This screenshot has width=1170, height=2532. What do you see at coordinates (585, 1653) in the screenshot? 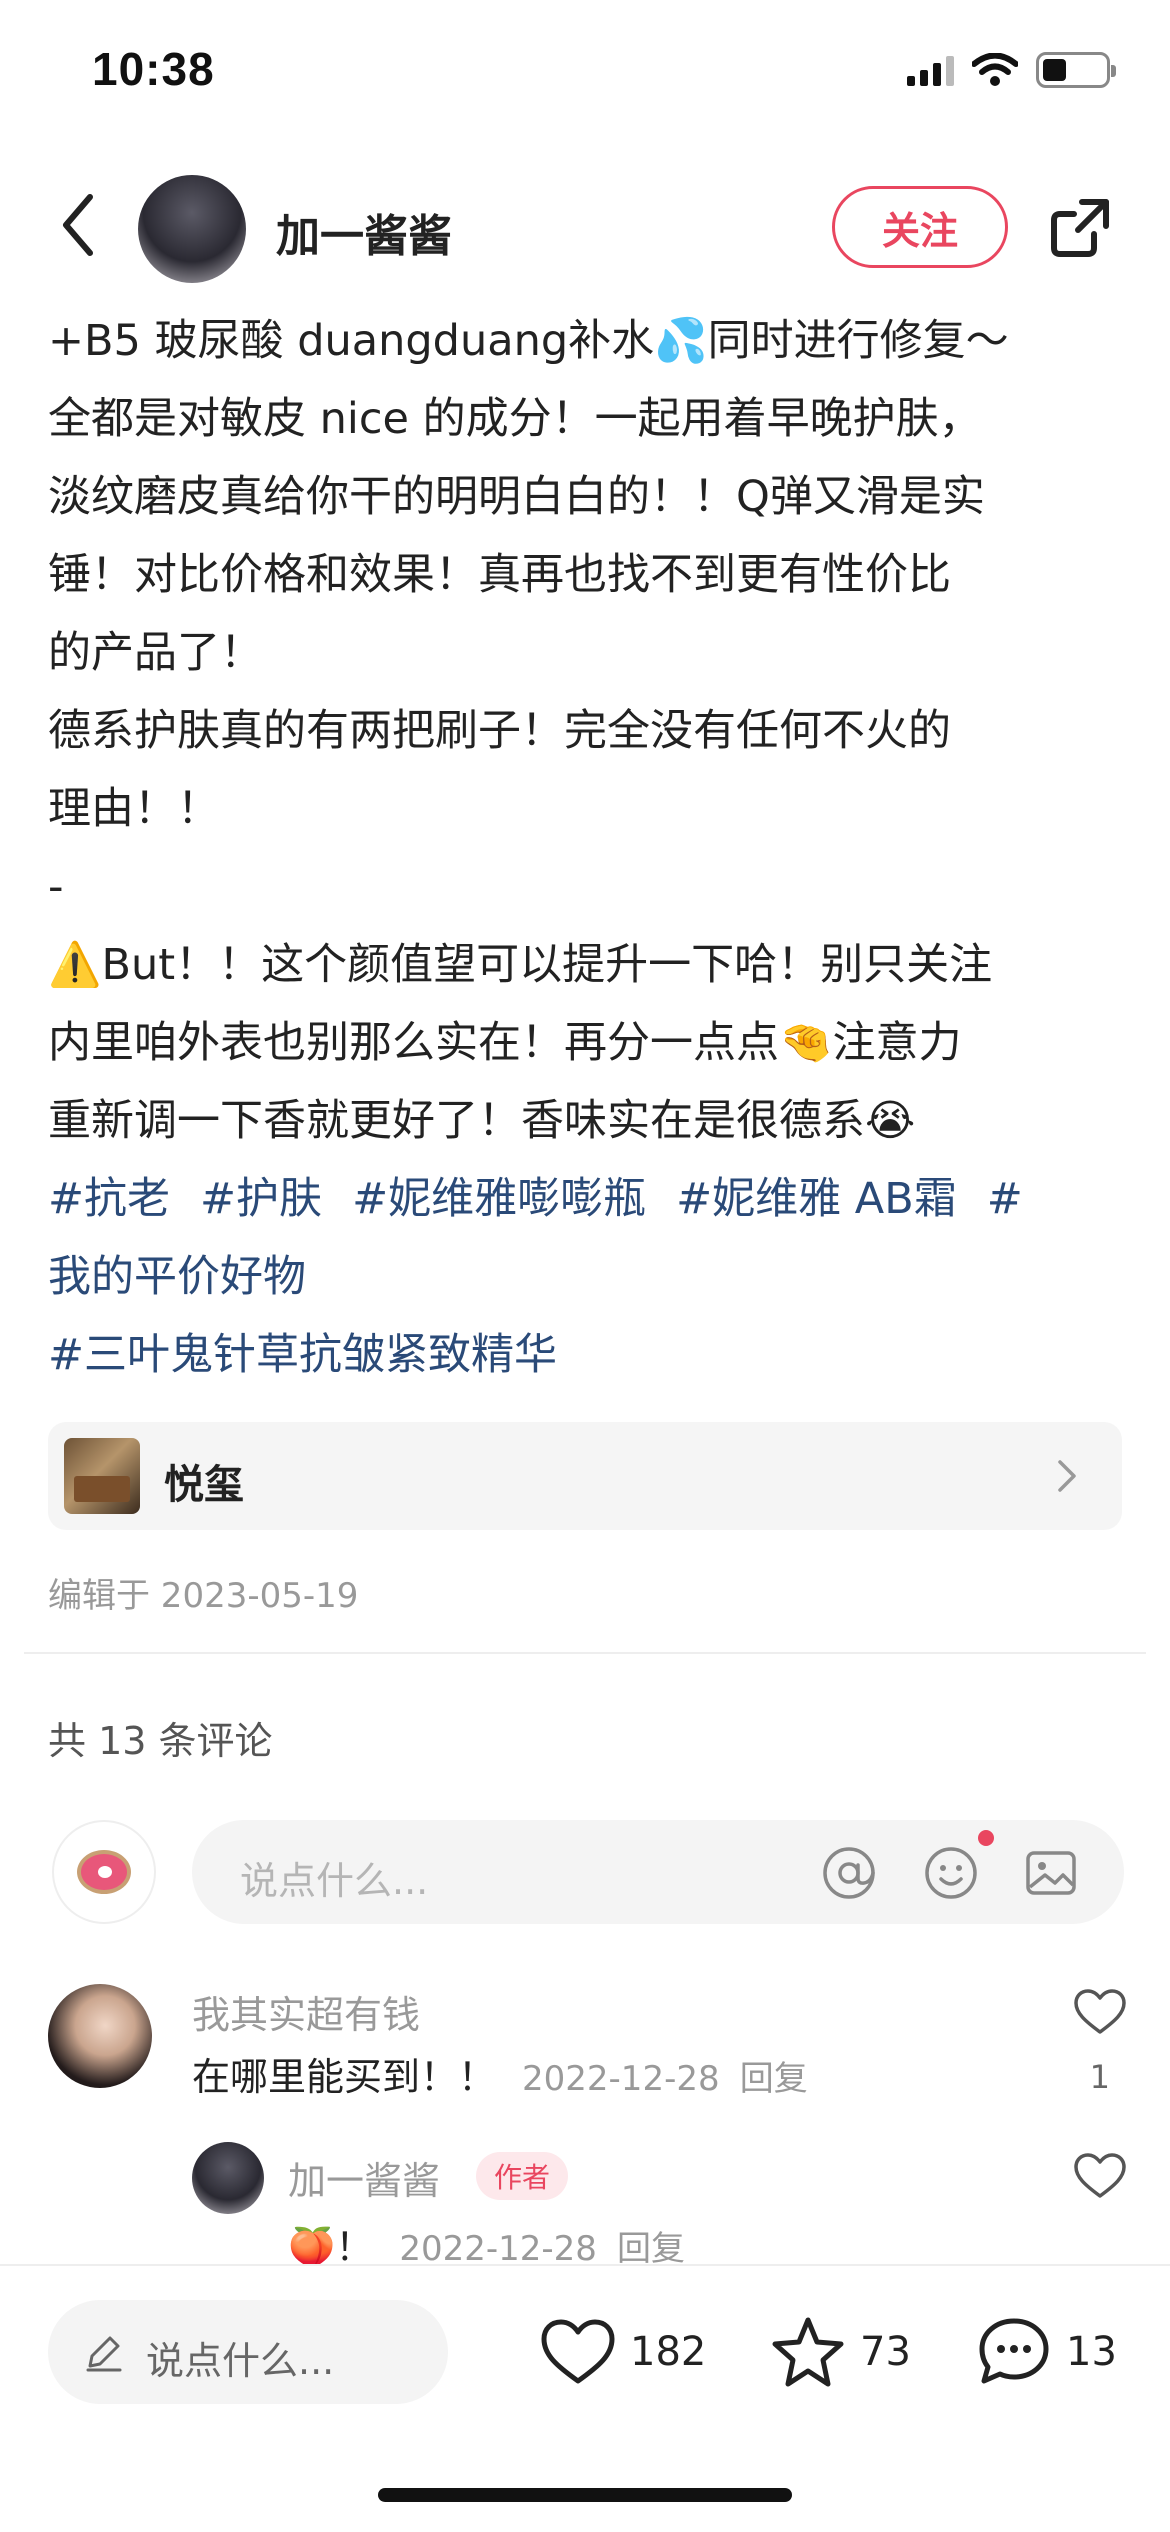
I see `divider` at bounding box center [585, 1653].